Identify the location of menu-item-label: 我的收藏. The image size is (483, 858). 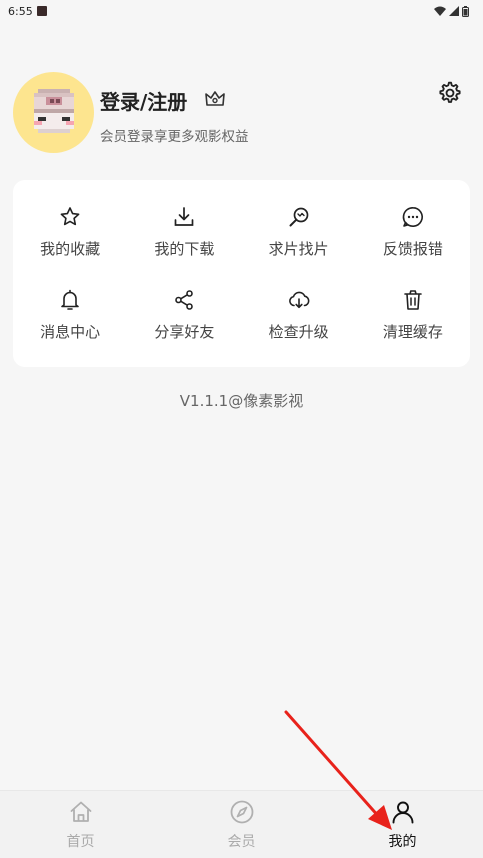
(70, 248).